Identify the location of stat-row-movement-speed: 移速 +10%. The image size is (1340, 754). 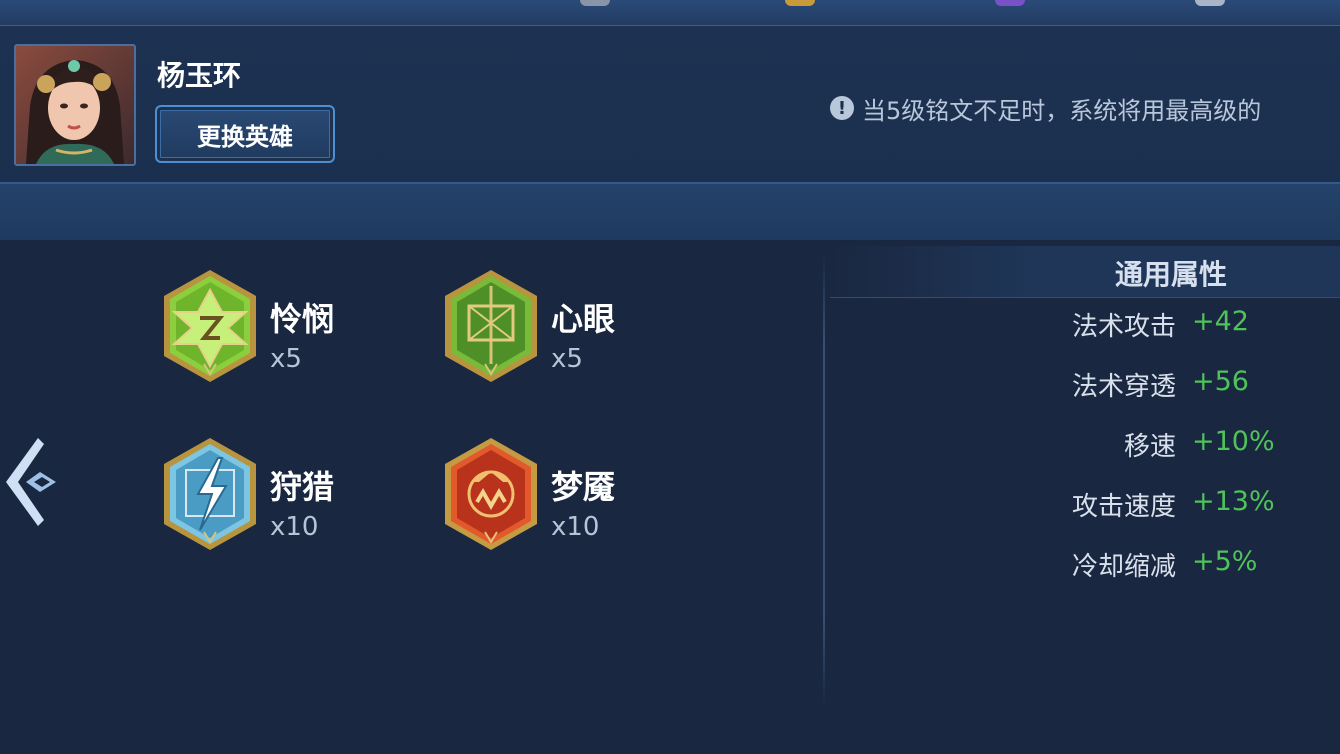
(1120, 446).